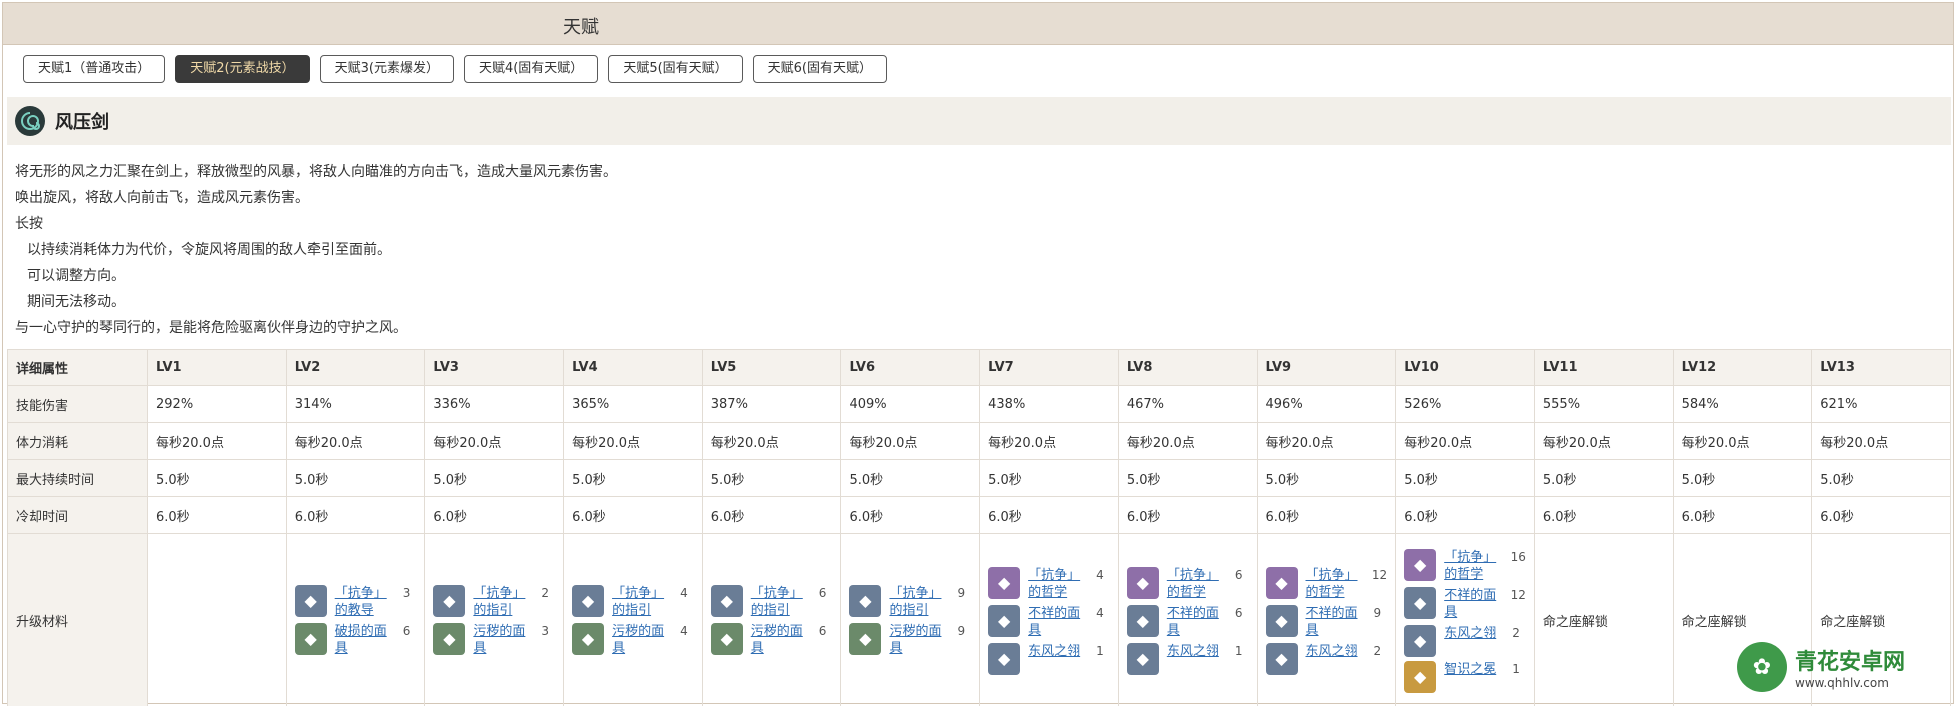  What do you see at coordinates (1475, 669) in the screenshot?
I see `material-link: 智识之冕` at bounding box center [1475, 669].